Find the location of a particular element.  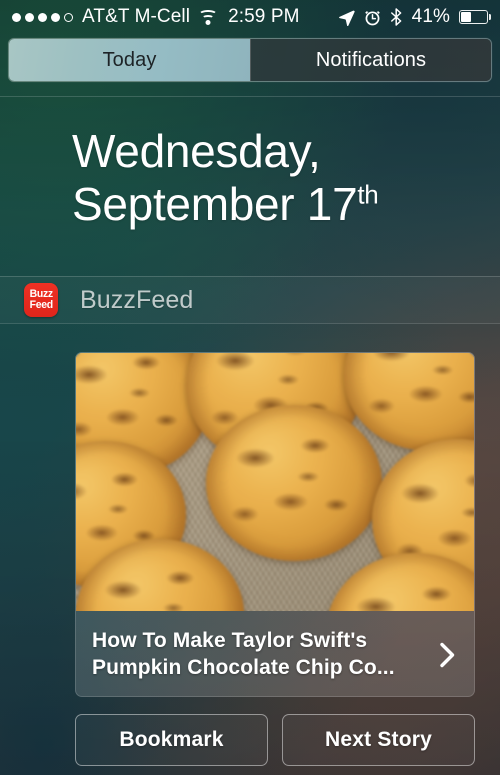

story-action-buttons: Bookmark Next Story is located at coordinates (275, 740).